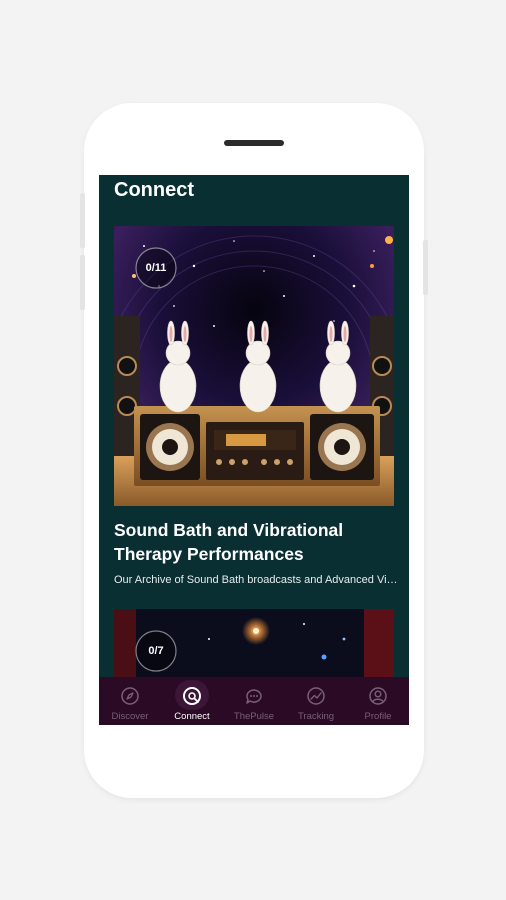  I want to click on nav-item-profile: Profile, so click(378, 701).